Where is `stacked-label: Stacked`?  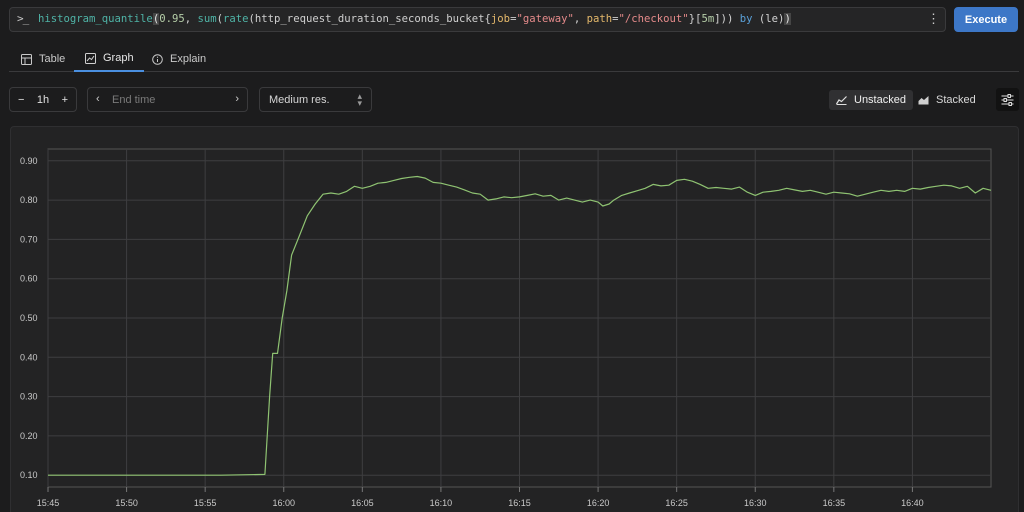
stacked-label: Stacked is located at coordinates (956, 100).